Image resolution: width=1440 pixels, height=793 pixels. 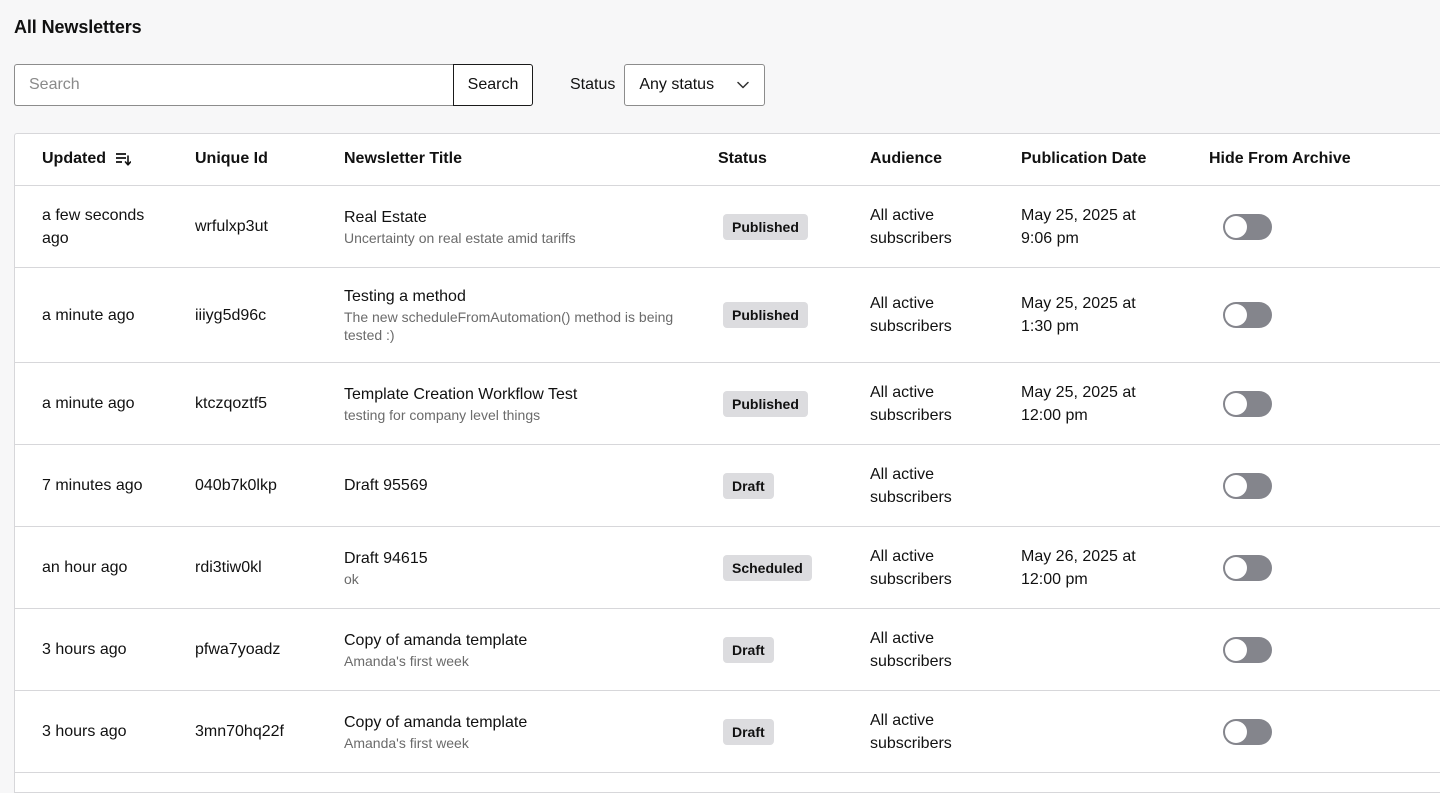 What do you see at coordinates (677, 84) in the screenshot?
I see `status-filter-value: Any status` at bounding box center [677, 84].